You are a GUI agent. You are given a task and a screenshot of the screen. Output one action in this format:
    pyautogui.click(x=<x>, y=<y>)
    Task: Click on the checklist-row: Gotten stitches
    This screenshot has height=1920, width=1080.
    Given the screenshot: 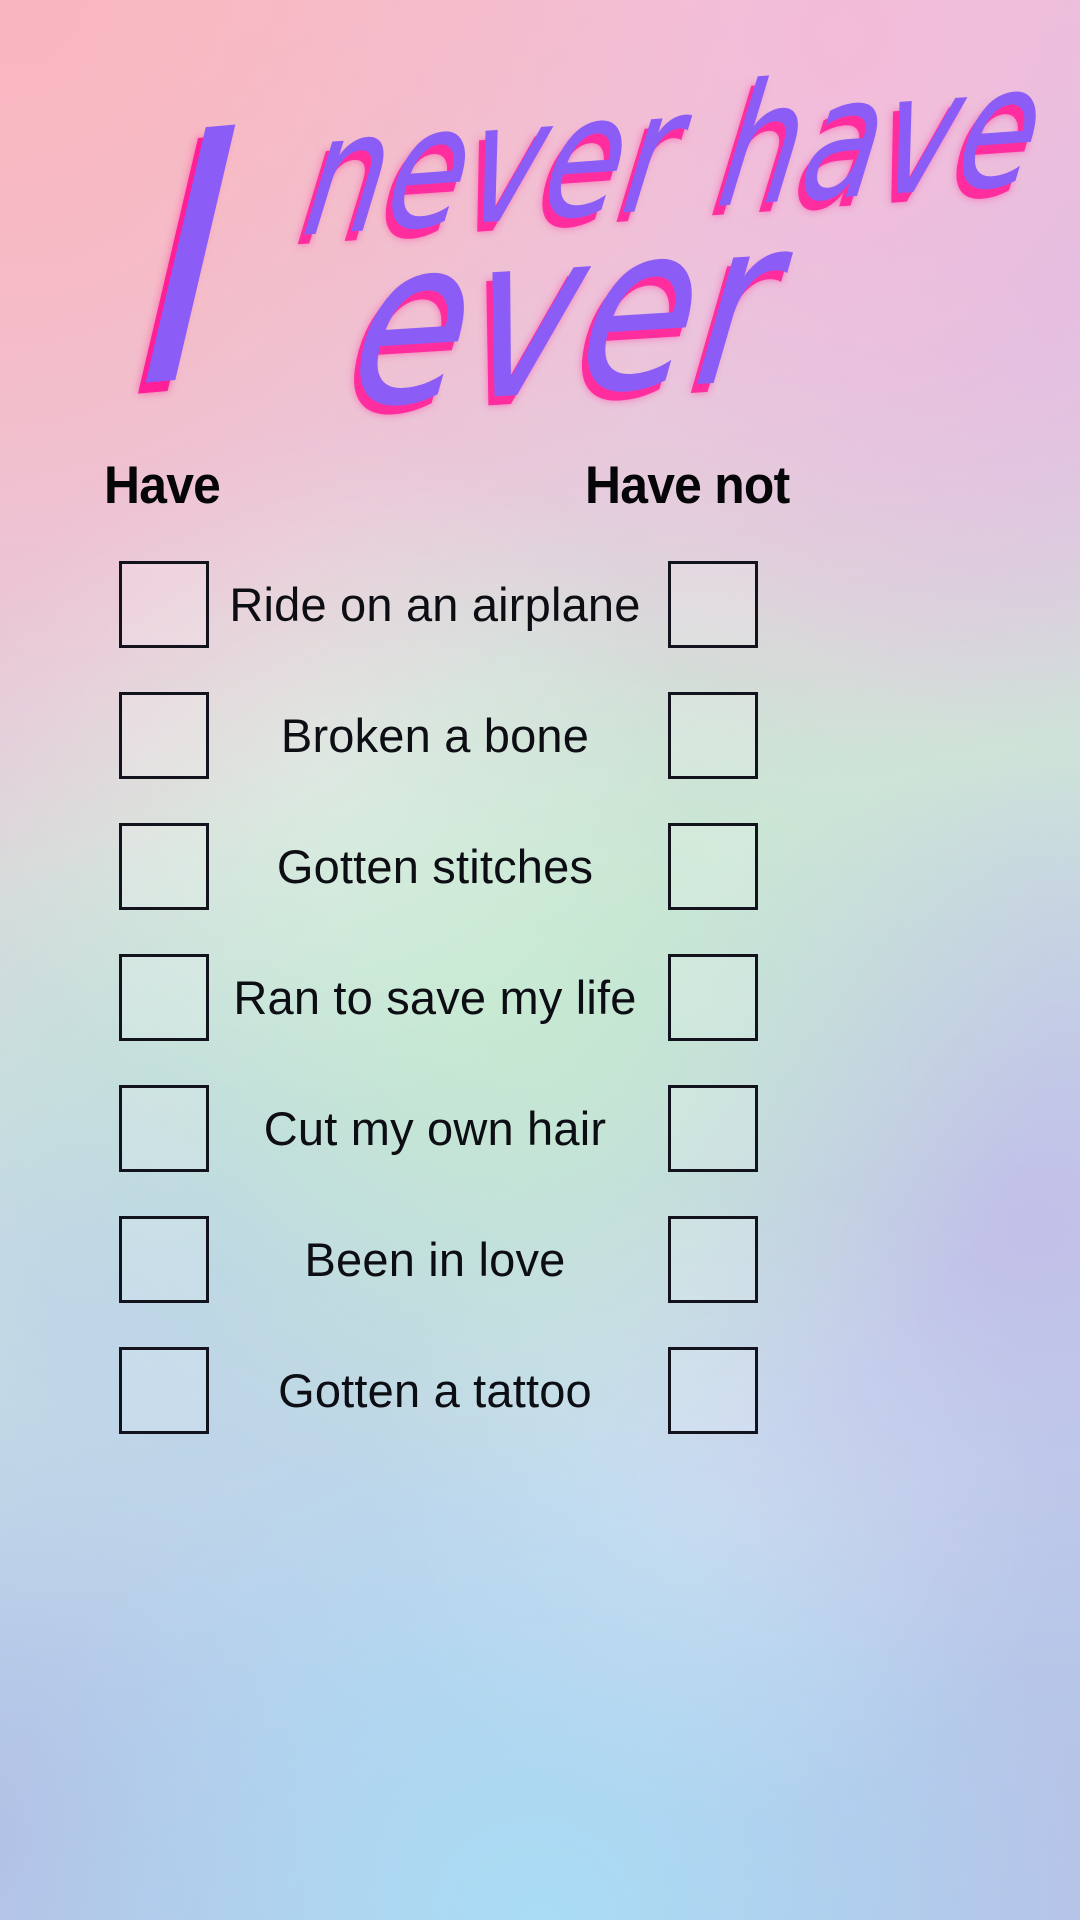 What is the action you would take?
    pyautogui.click(x=540, y=875)
    